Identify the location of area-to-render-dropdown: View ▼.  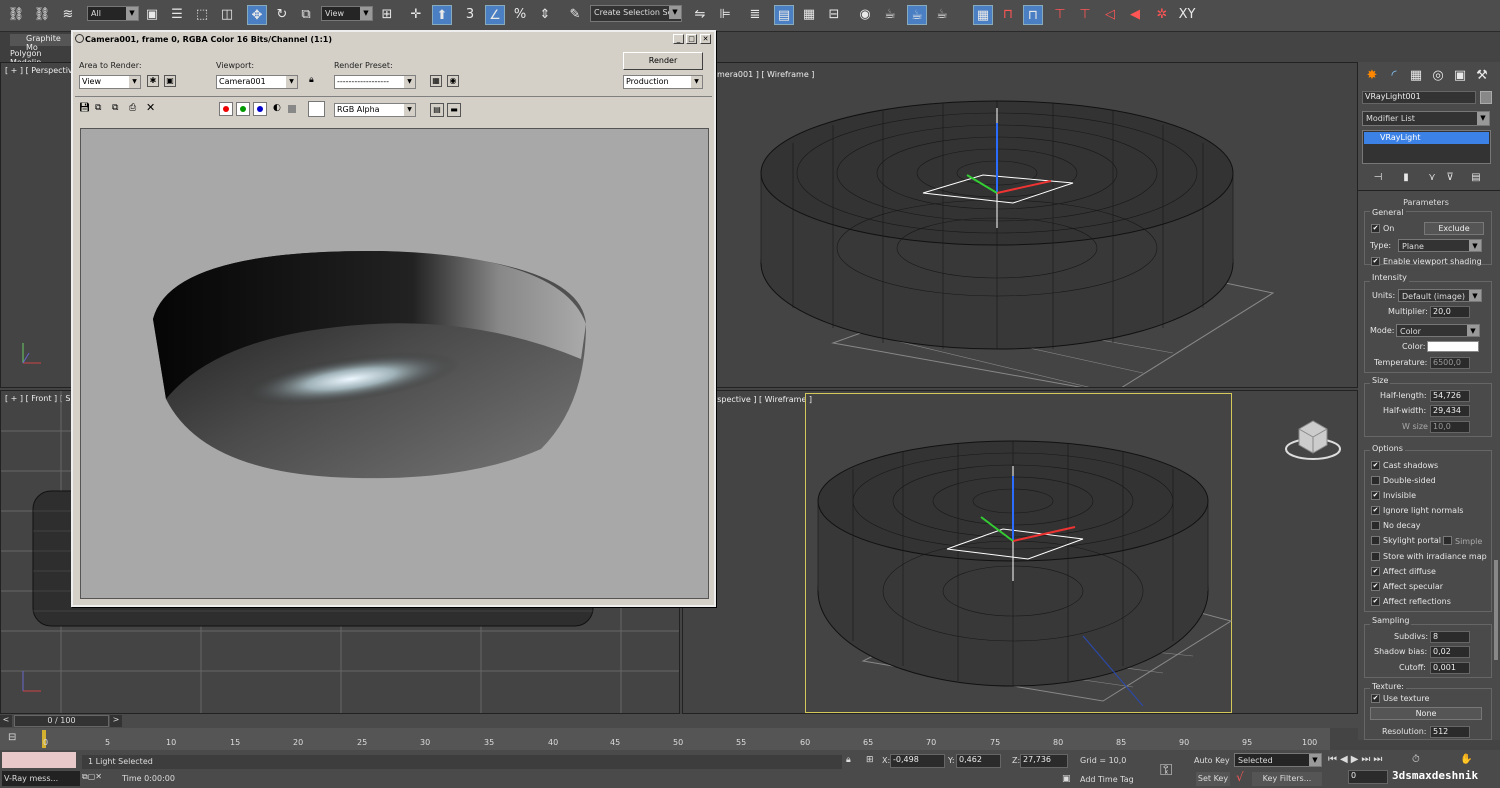
(110, 82).